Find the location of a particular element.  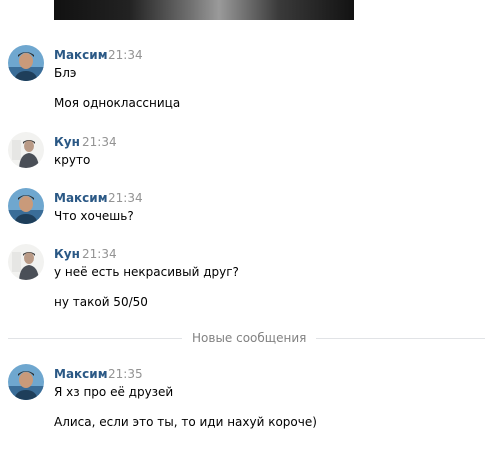

message-text: Моя одноклассница is located at coordinates (117, 103).